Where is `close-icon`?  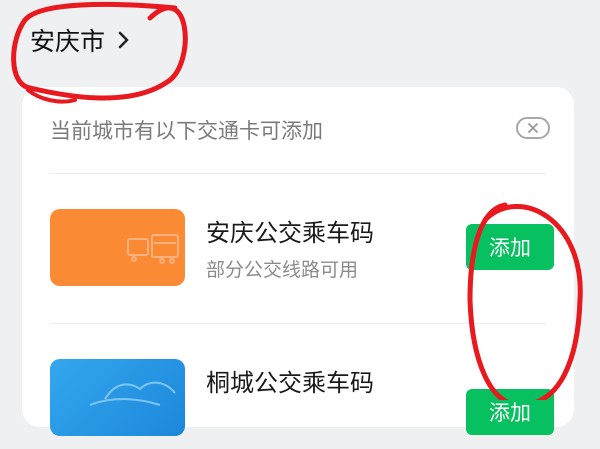 close-icon is located at coordinates (533, 128).